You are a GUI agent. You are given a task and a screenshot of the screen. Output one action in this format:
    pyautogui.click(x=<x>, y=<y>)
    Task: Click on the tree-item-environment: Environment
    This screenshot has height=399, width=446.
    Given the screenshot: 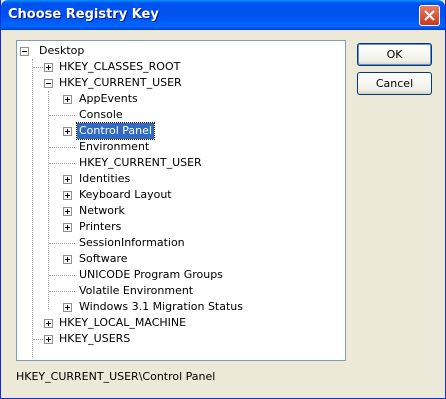 What is the action you would take?
    pyautogui.click(x=181, y=147)
    